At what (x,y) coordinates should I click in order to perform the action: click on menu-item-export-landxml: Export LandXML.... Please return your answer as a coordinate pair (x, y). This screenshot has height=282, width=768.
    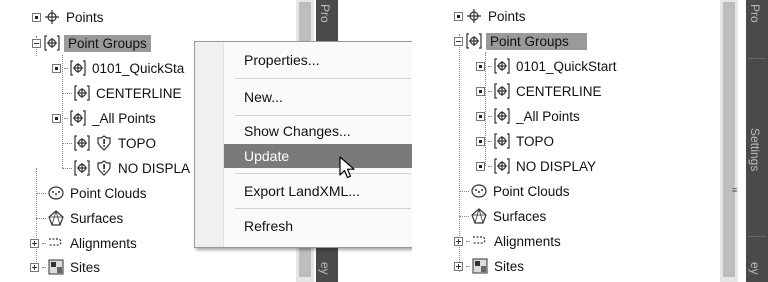
    Looking at the image, I should click on (318, 191).